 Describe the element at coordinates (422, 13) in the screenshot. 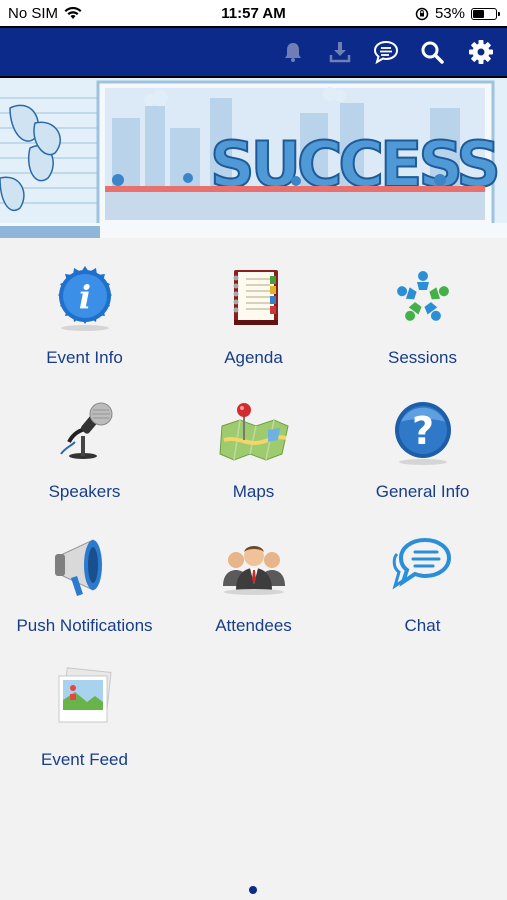

I see `rotation-lock-icon` at that location.